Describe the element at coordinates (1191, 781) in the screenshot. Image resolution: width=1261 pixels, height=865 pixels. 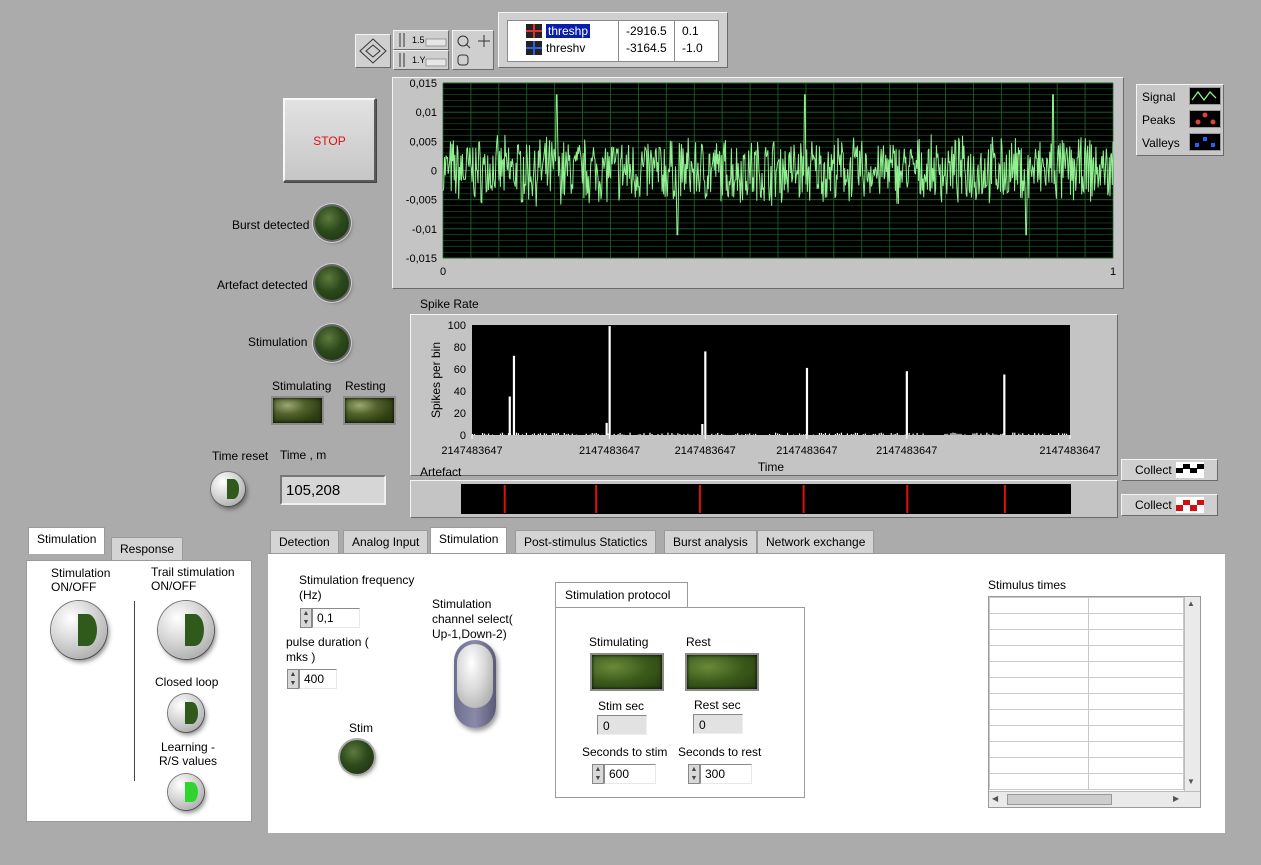
I see `scroll-down-arrow: ▼` at that location.